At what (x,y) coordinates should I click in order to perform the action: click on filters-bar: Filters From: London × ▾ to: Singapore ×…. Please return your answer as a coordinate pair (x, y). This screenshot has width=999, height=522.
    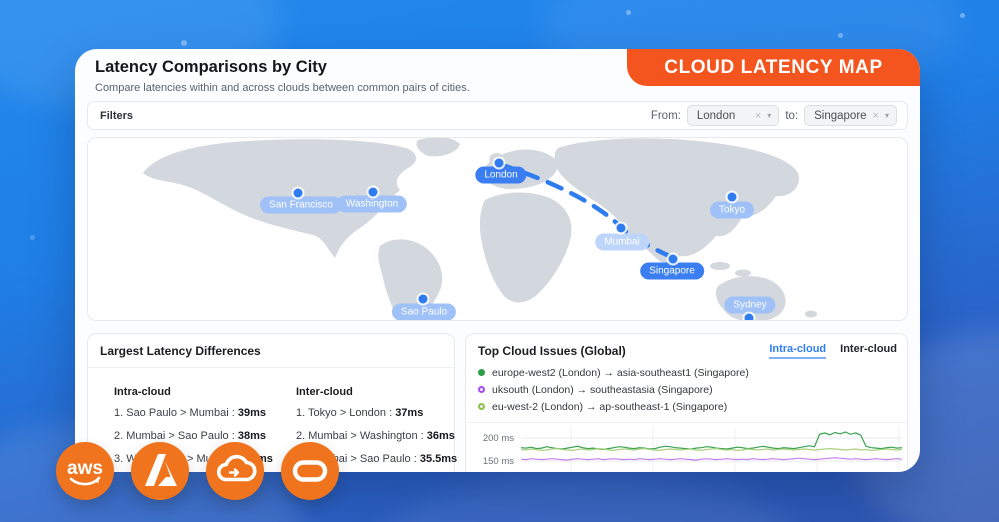
    Looking at the image, I should click on (497, 115).